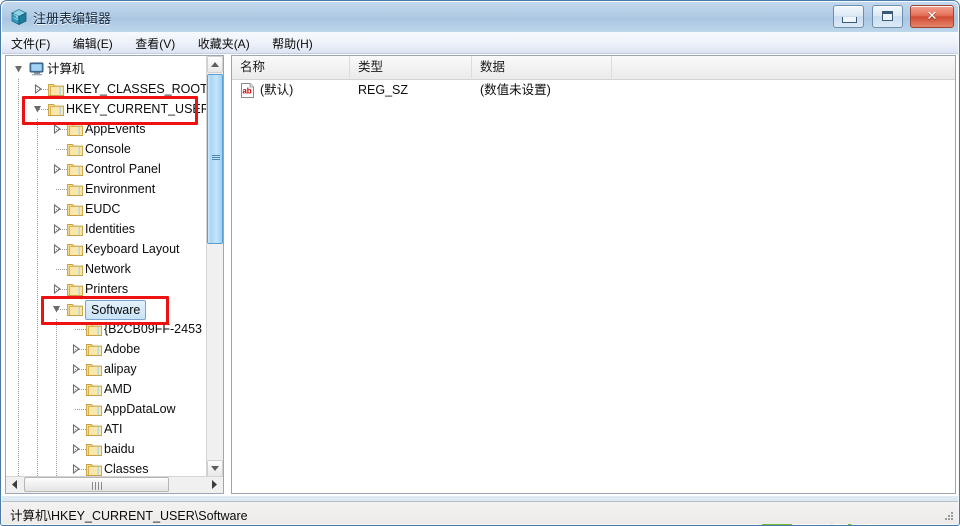 The image size is (960, 526). Describe the element at coordinates (215, 64) in the screenshot. I see `scroll-up-button` at that location.